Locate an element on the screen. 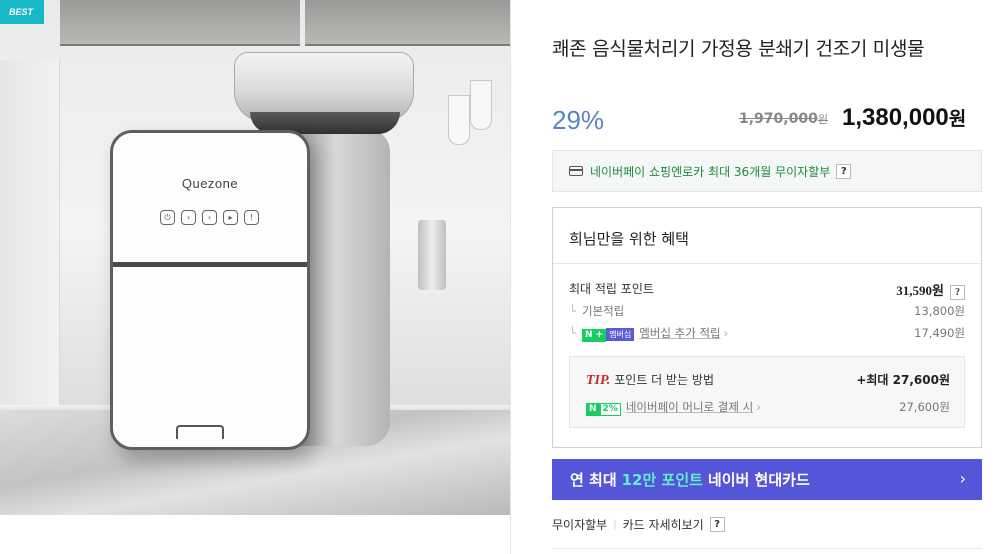 This screenshot has width=1004, height=554. benefit-title: 희님만을 위한 혜택 is located at coordinates (629, 239).